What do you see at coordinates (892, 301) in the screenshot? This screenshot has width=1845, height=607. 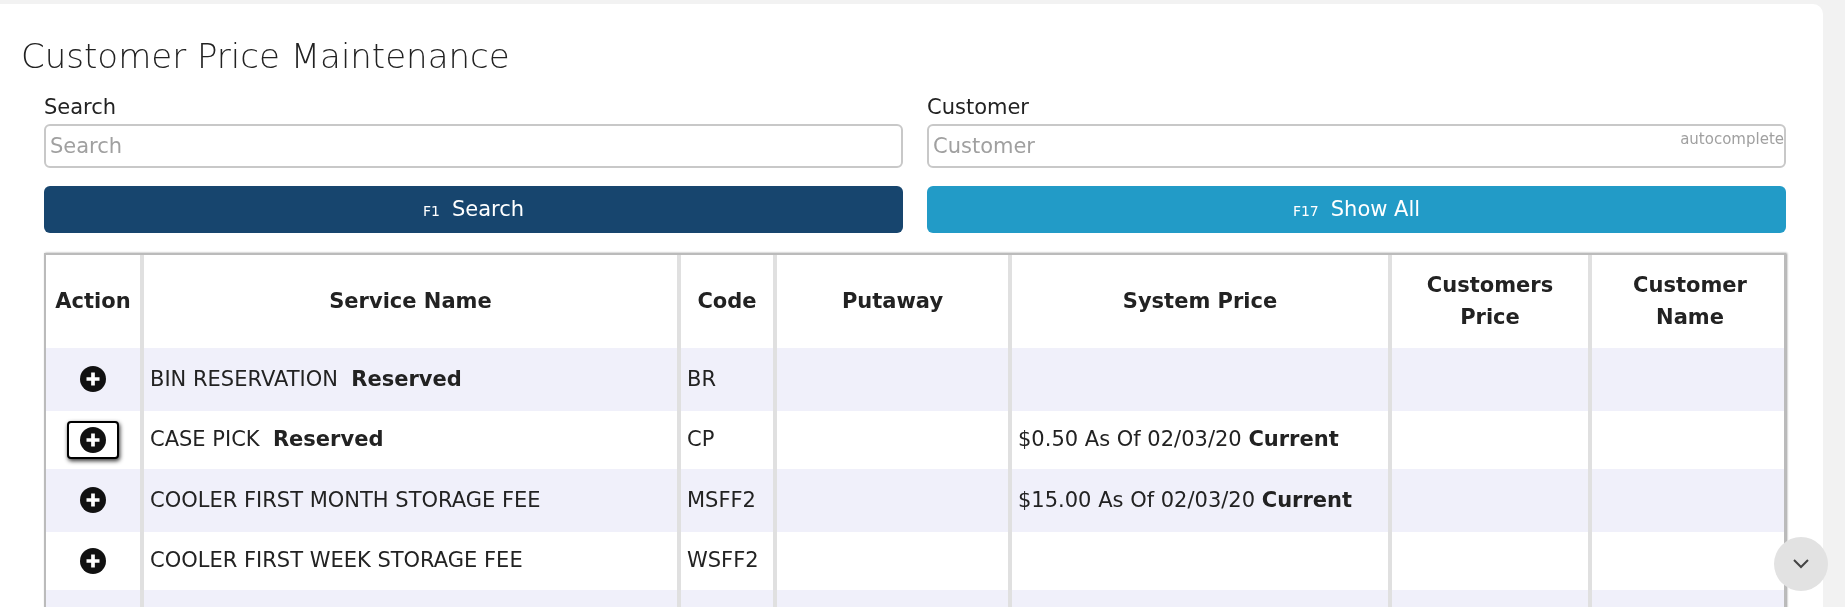 I see `column-header: Putaway` at bounding box center [892, 301].